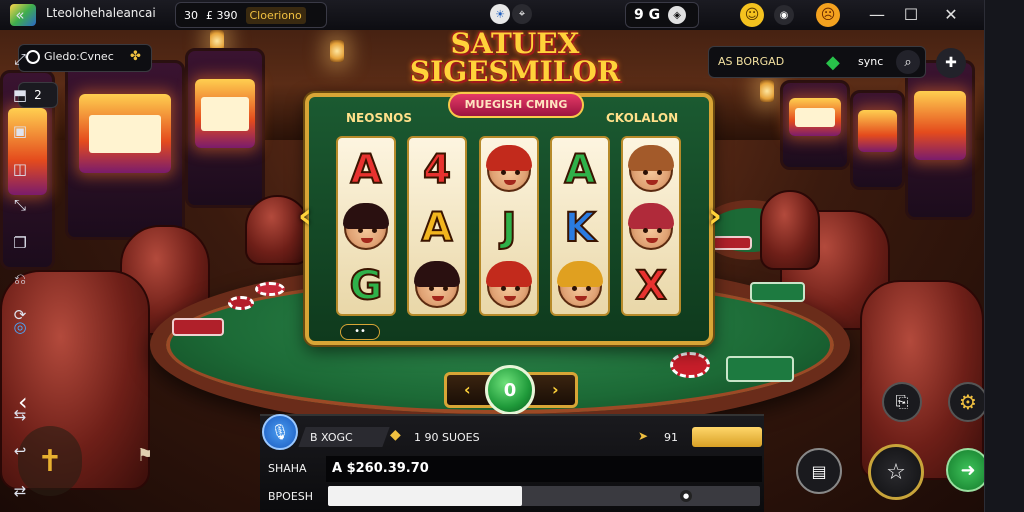 Image resolution: width=1024 pixels, height=512 pixels. I want to click on rotate-icon: ⎌, so click(20, 279).